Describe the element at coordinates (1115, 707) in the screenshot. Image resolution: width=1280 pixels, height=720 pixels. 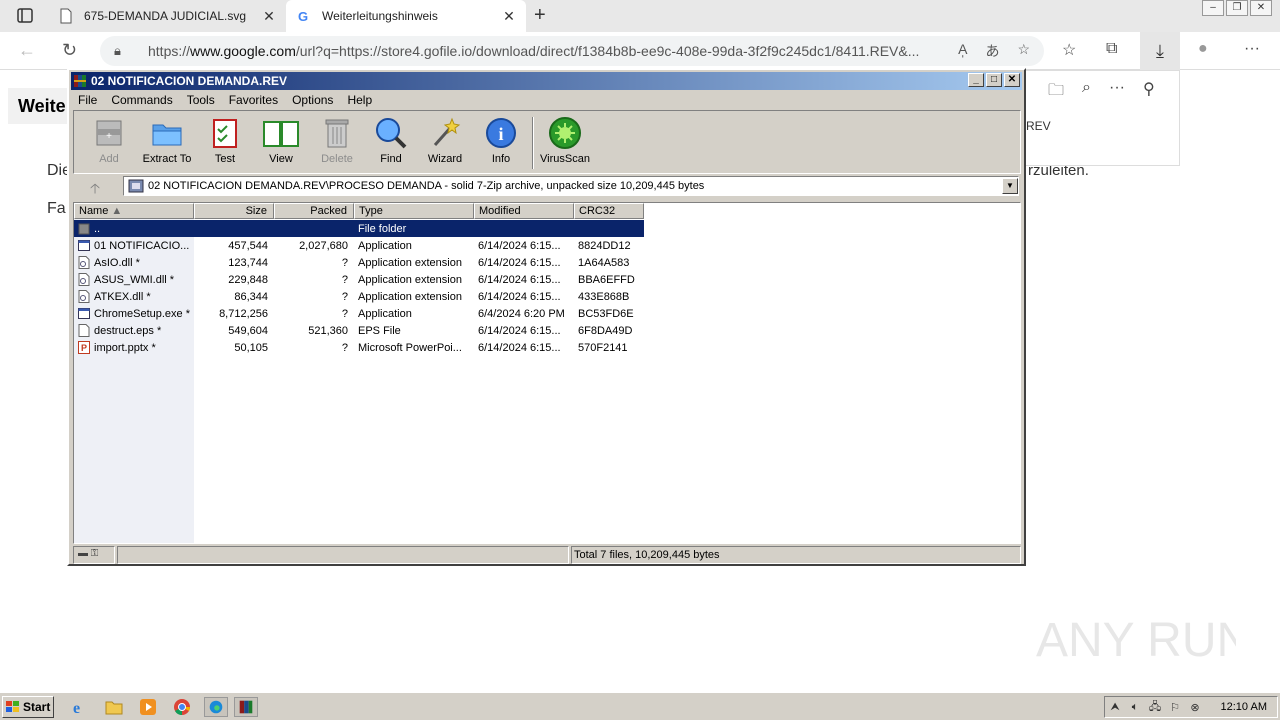
I see `show-hidden-icon: ⮝` at that location.